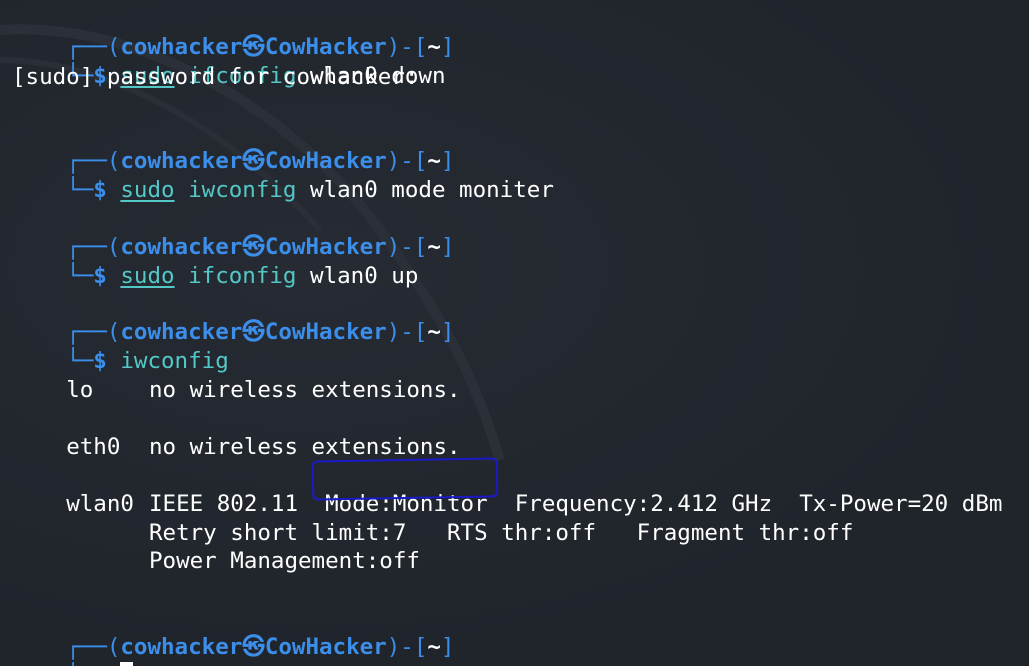  I want to click on iface-name: lo, so click(80, 390).